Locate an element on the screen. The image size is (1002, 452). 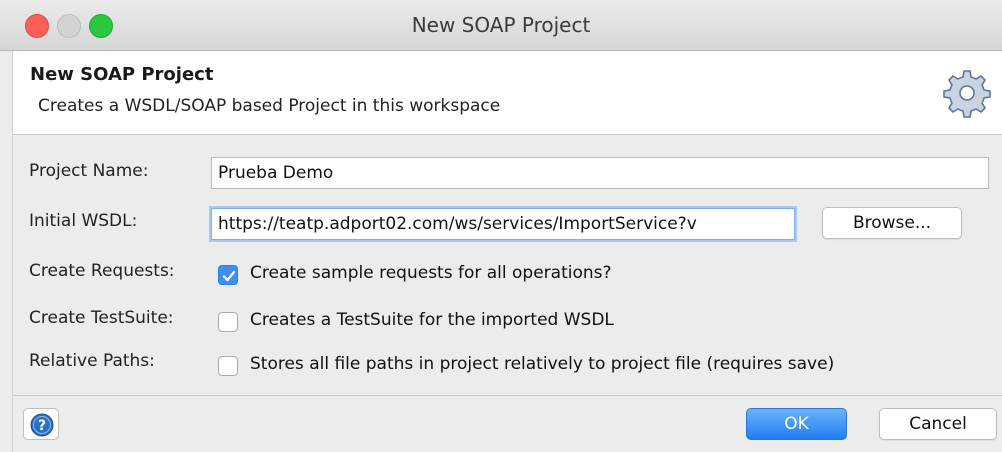
dialog-footer: ? OK Cancel is located at coordinates (507, 423).